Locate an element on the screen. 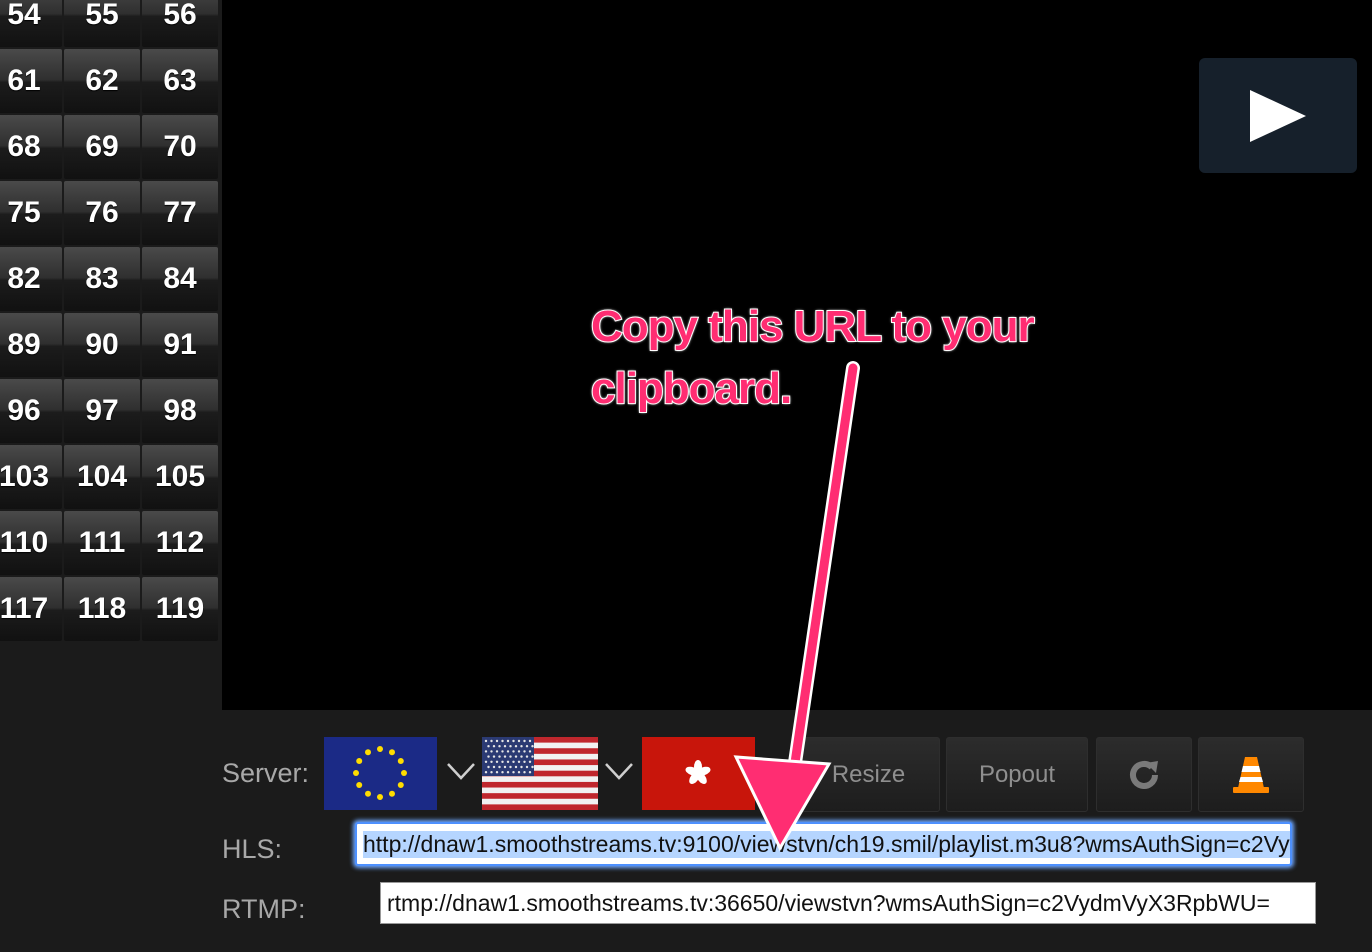 This screenshot has width=1372, height=952. server-eu-button is located at coordinates (380, 773).